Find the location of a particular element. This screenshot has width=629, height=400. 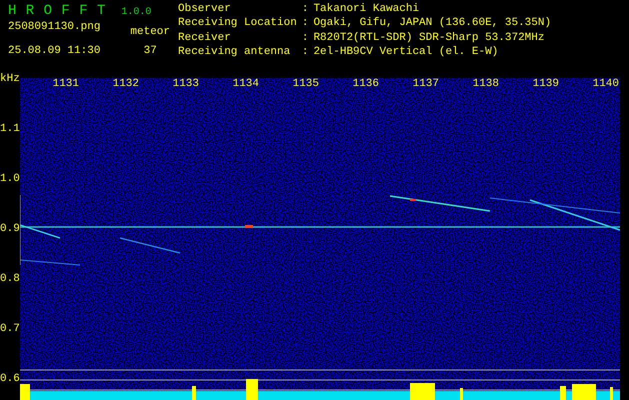

axis-label: 1.1 is located at coordinates (10, 129).